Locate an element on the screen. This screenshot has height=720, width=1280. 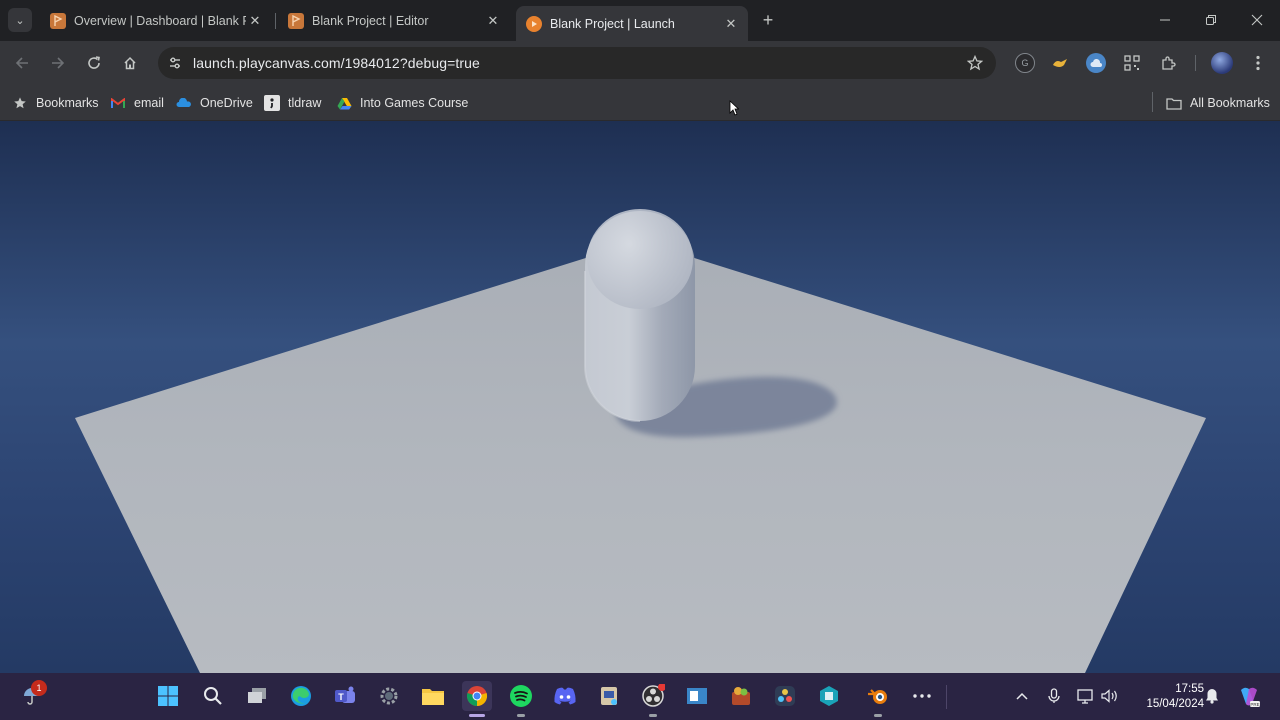
blender-icon is located at coordinates (878, 696).